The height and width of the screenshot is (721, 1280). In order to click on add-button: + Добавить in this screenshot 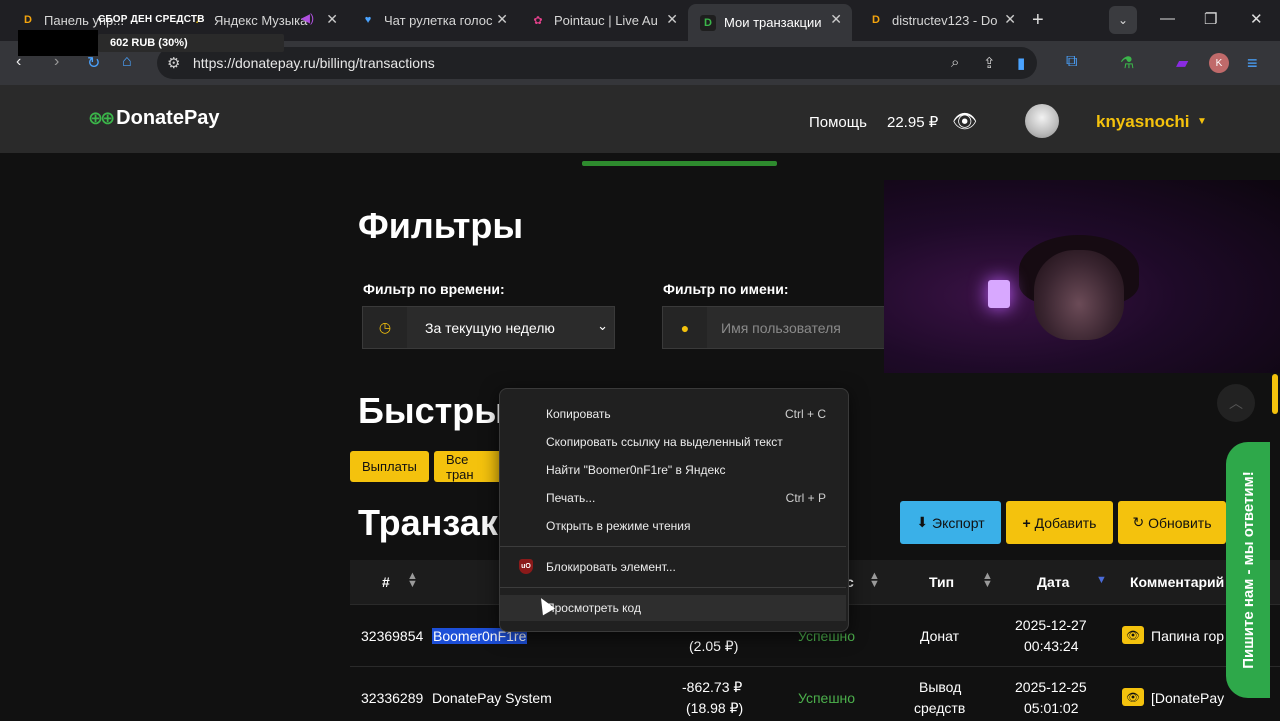, I will do `click(1059, 522)`.